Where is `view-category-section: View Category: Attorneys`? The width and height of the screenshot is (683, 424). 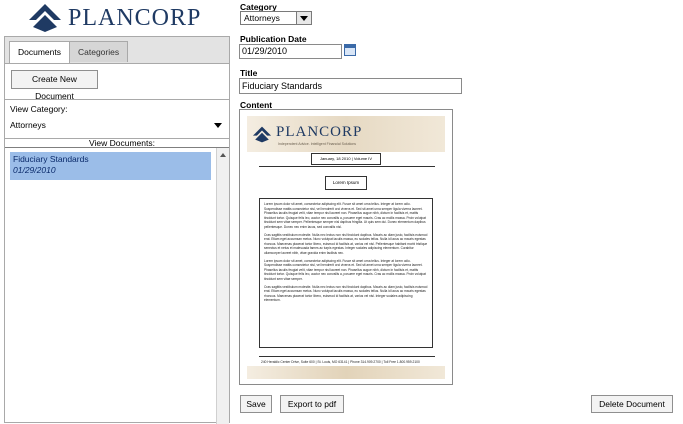
view-category-section: View Category: Attorneys is located at coordinates (117, 119).